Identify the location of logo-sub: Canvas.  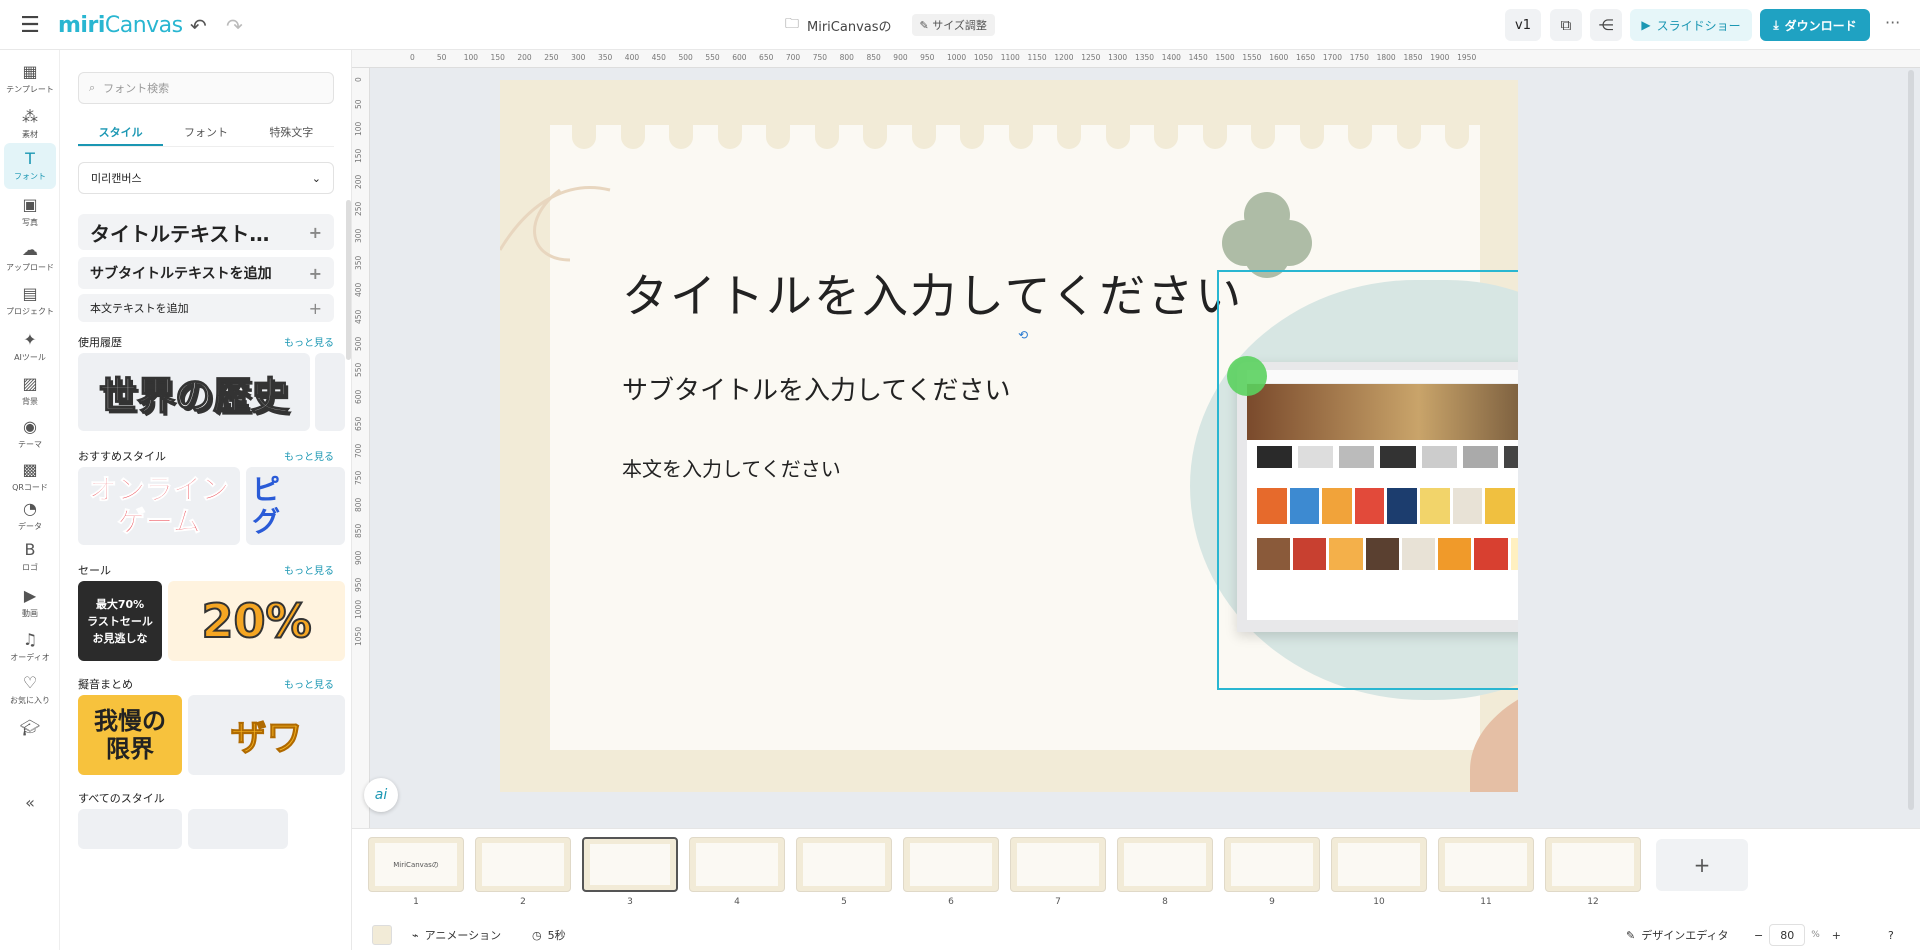
(143, 25).